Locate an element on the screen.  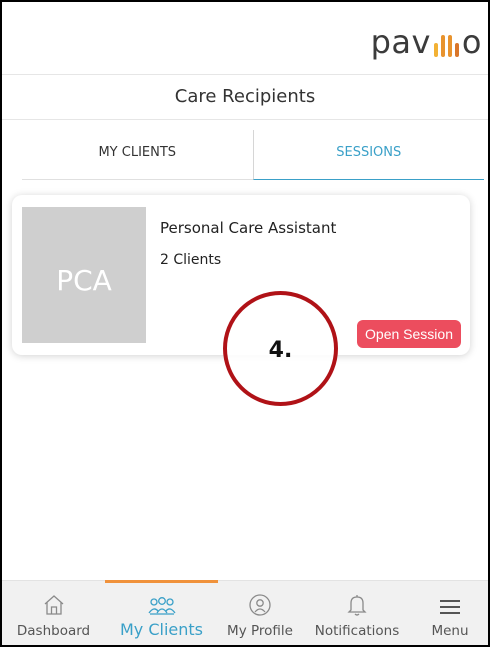
avatar-initials: PCA is located at coordinates (84, 280).